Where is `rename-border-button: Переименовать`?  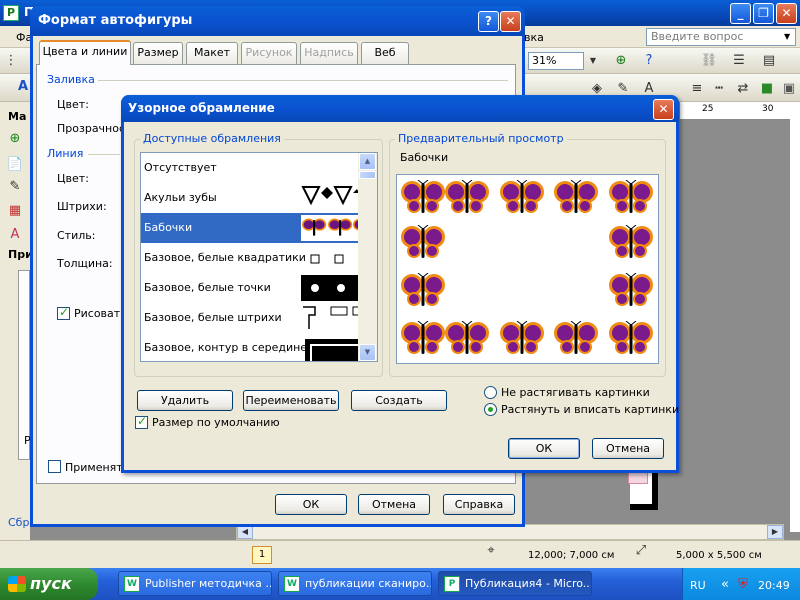 rename-border-button: Переименовать is located at coordinates (291, 400).